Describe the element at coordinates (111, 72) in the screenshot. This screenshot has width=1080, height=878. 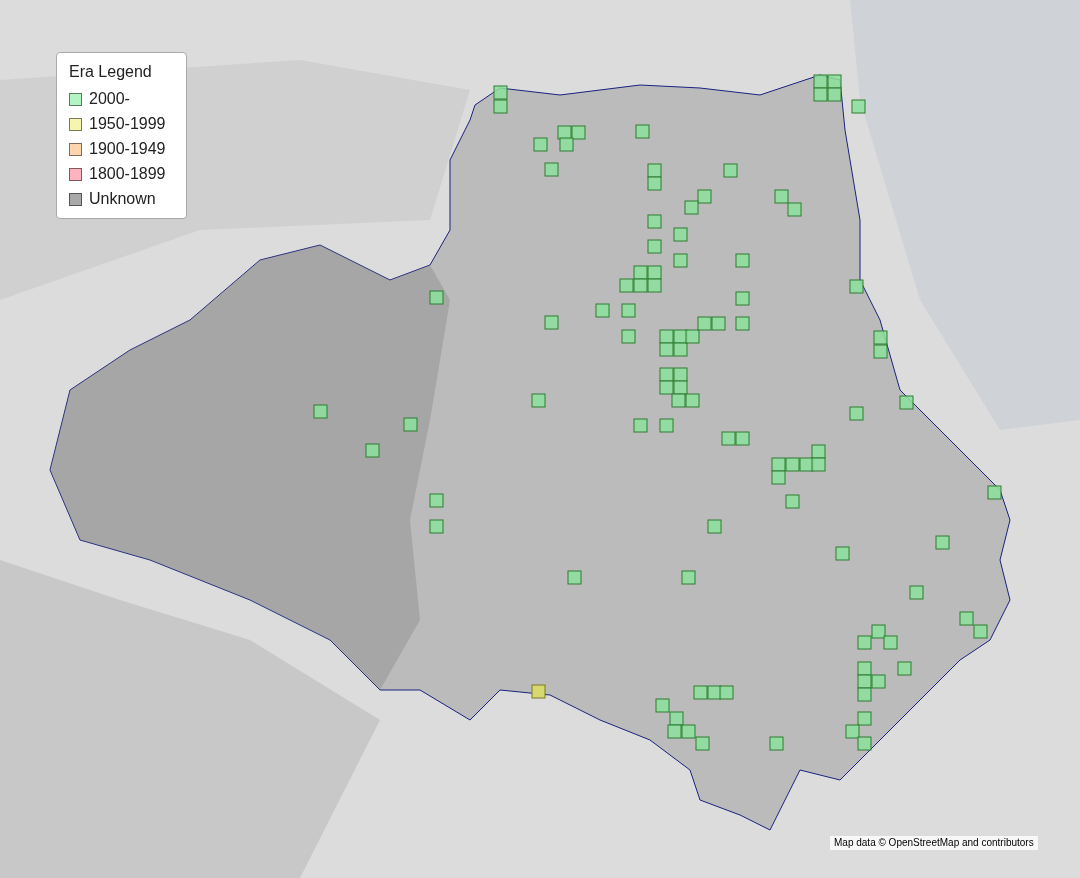
I see `legend-title: Era Legend` at that location.